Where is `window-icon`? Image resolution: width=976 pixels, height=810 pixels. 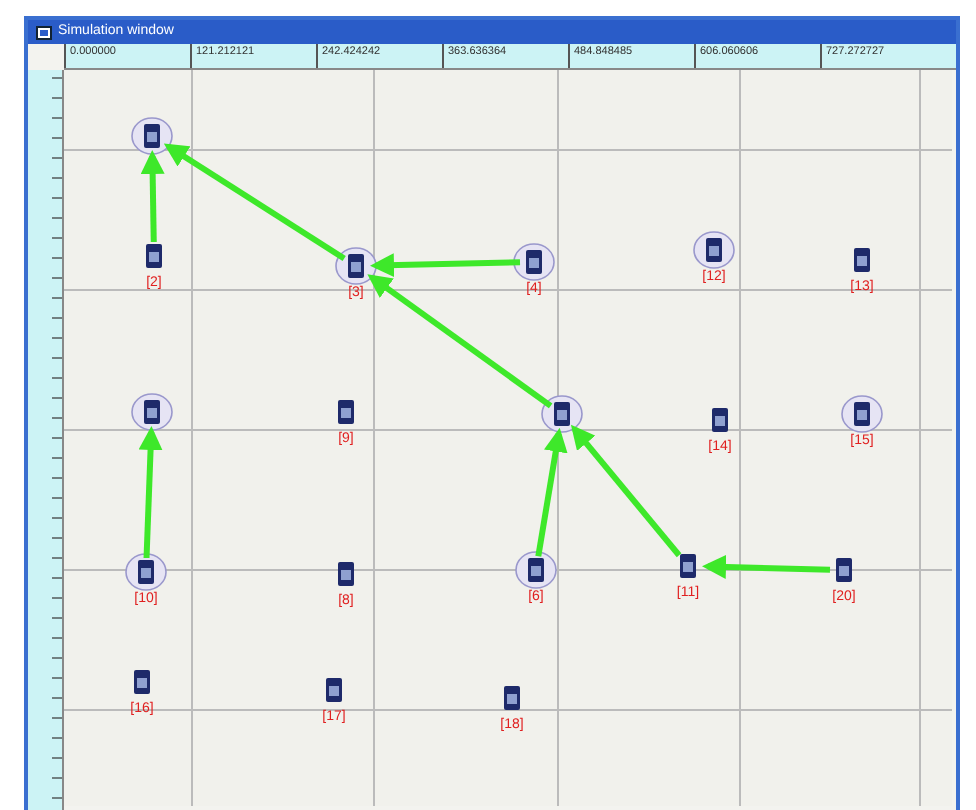 window-icon is located at coordinates (44, 32).